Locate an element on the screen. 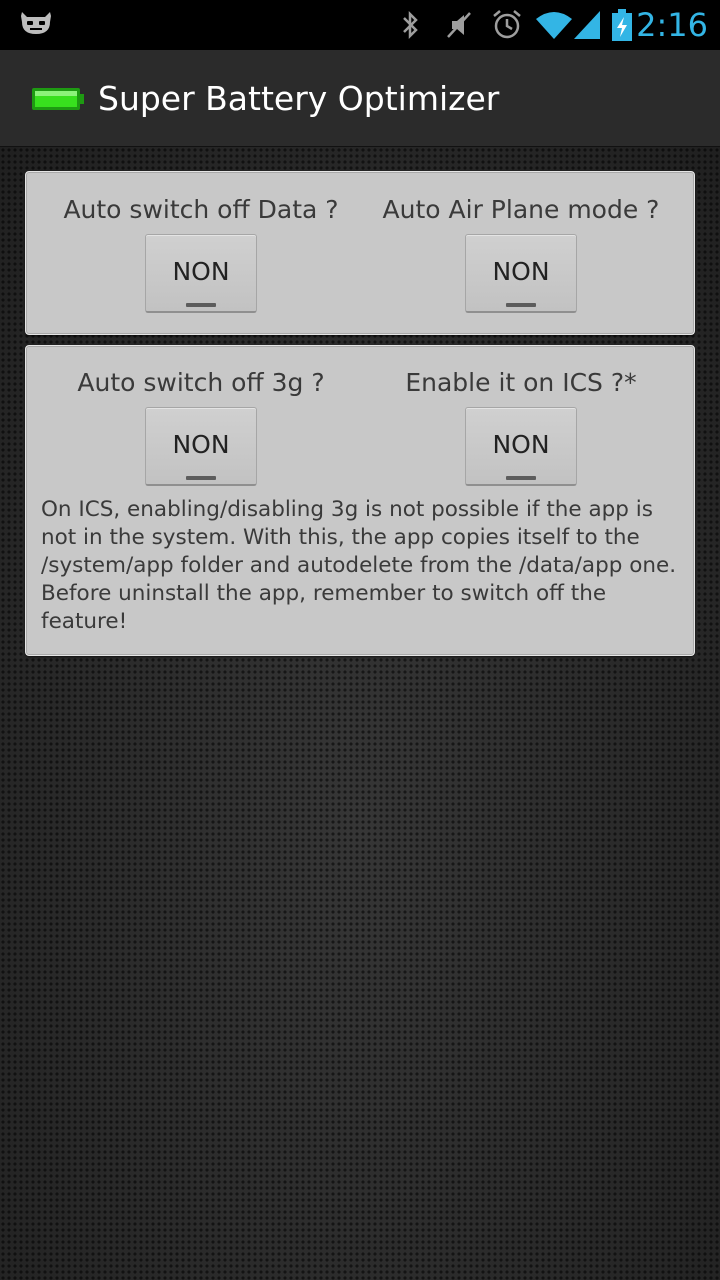  auto-airplane-mode-toggle: NON is located at coordinates (521, 273).